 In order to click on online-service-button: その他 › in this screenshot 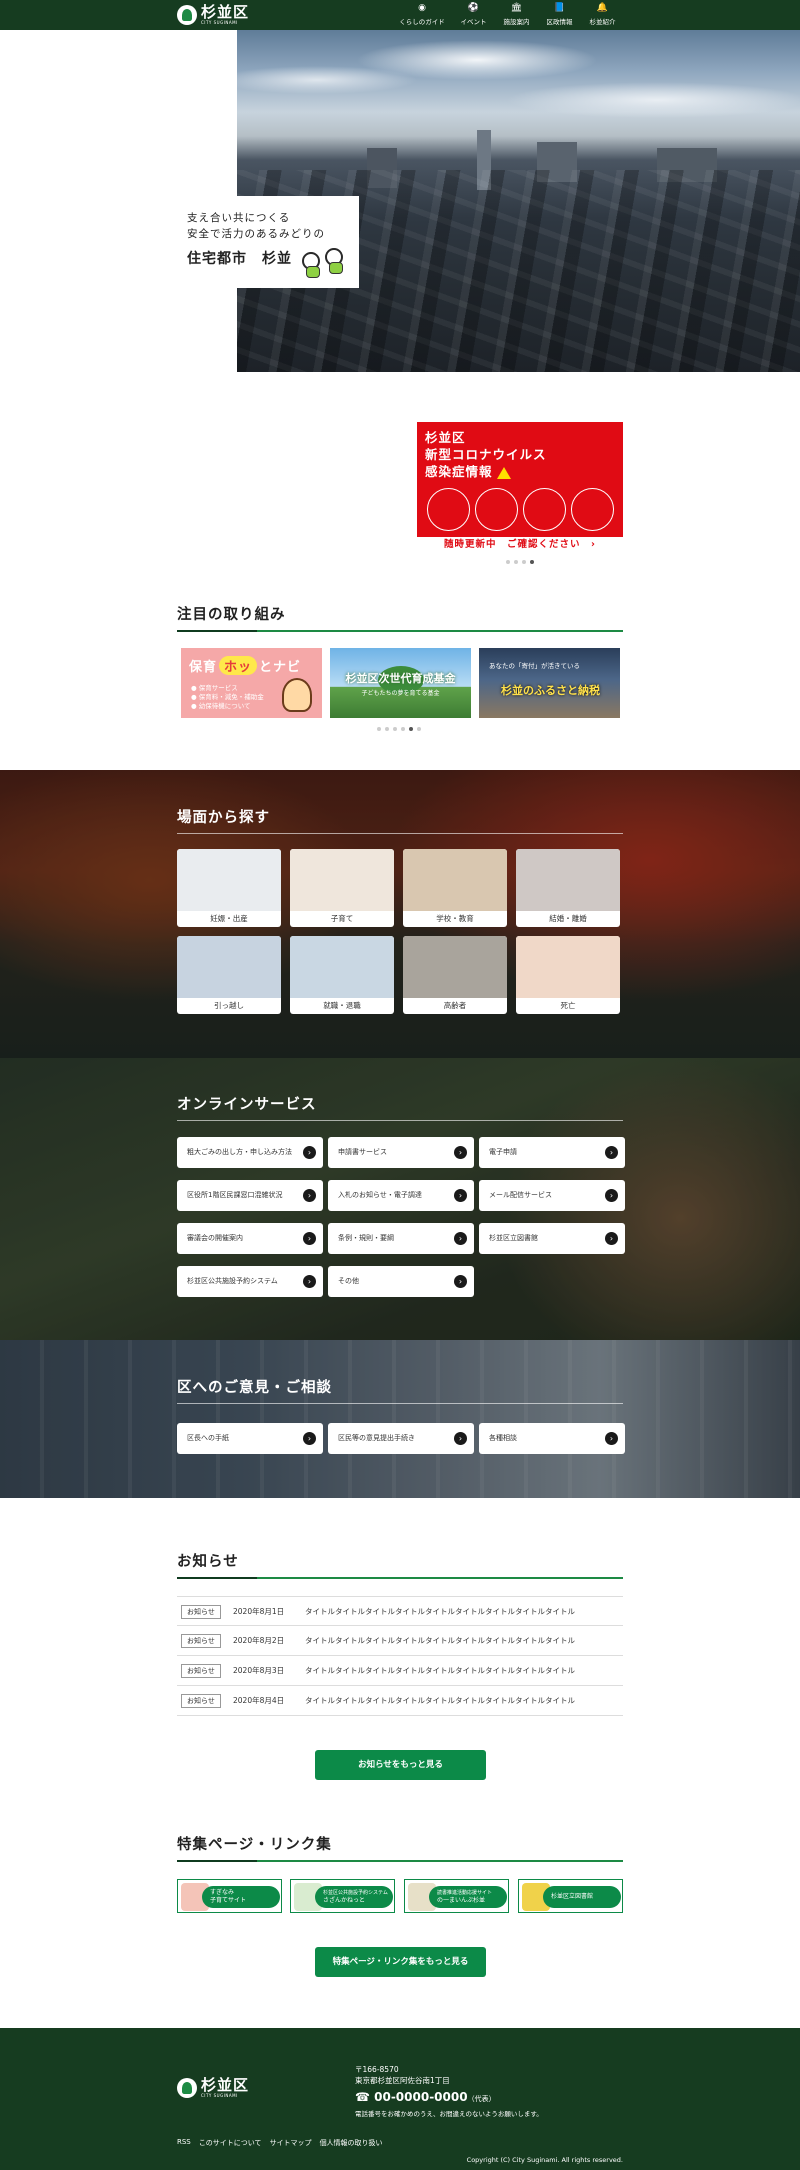, I will do `click(401, 1281)`.